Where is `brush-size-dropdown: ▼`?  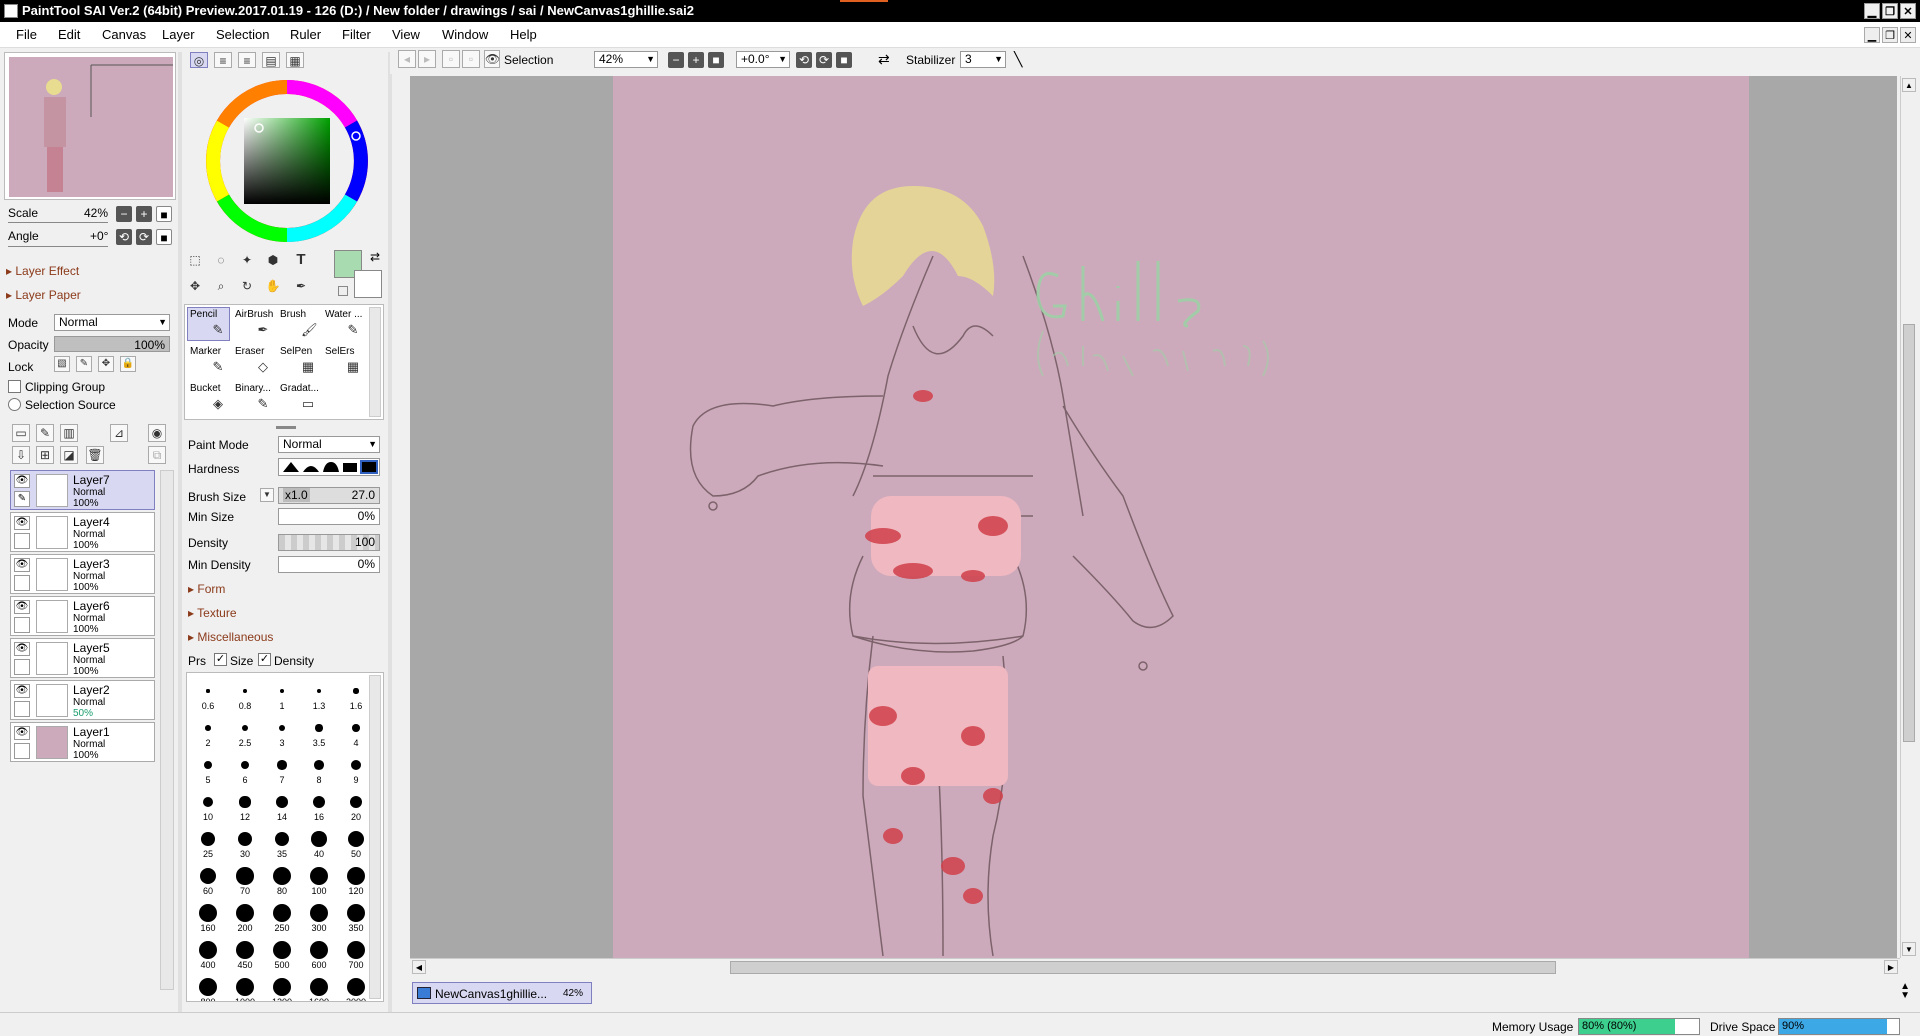
brush-size-dropdown: ▼ is located at coordinates (267, 495).